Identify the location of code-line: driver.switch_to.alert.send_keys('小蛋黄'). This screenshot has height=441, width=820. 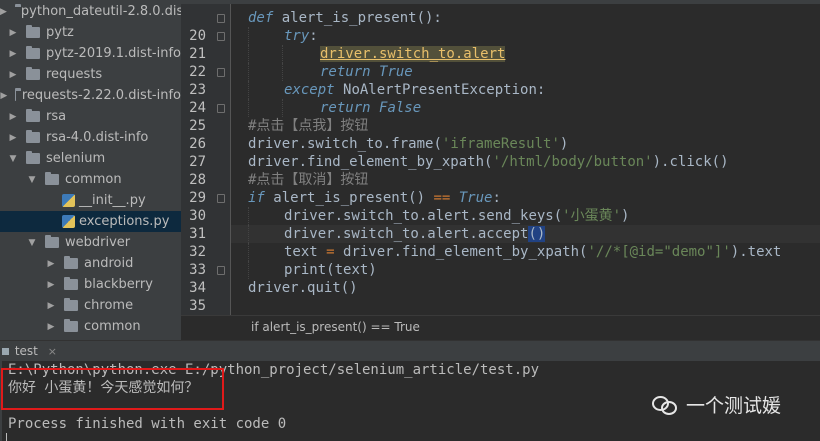
(525, 216).